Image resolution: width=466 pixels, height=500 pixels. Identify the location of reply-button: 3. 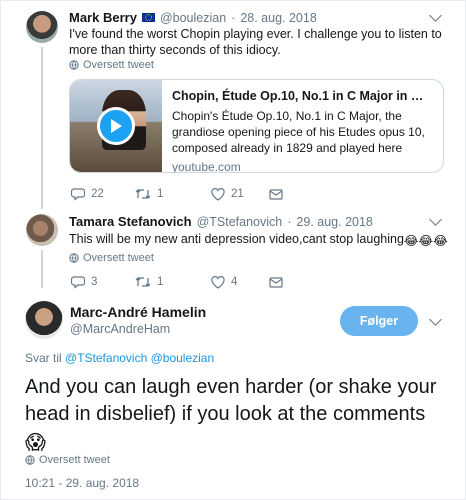
(103, 282).